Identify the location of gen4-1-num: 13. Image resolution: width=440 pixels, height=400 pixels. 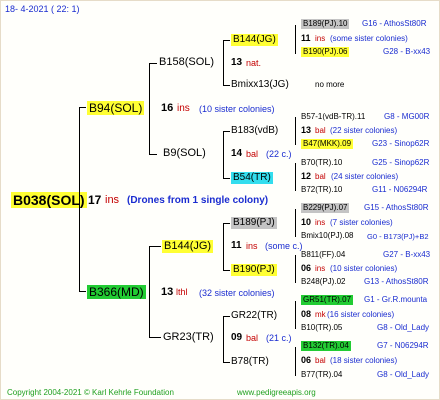
(306, 130).